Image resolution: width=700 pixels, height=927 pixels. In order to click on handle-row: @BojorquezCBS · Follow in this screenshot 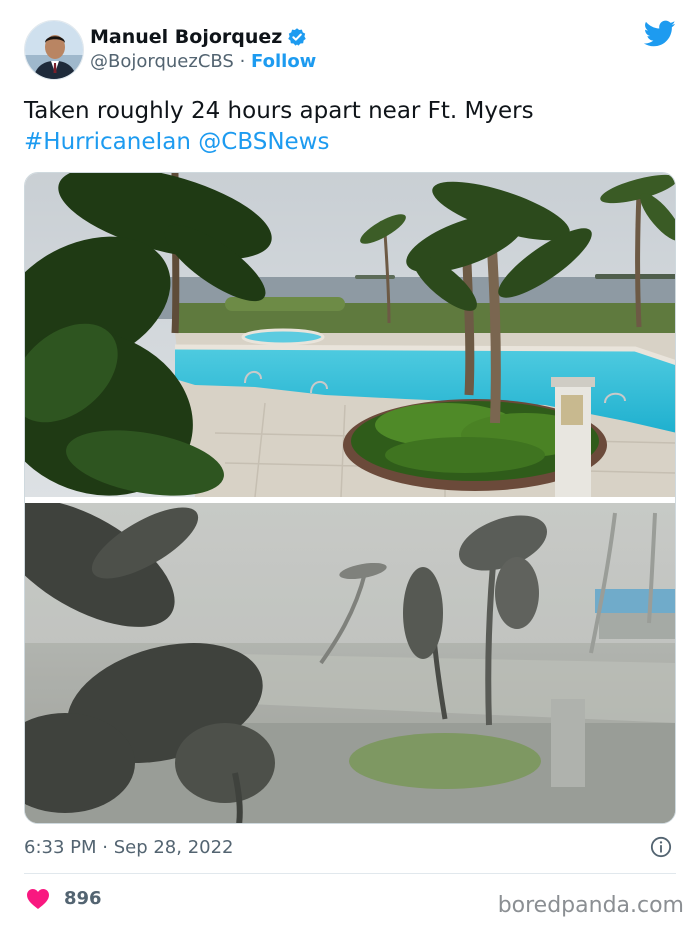, I will do `click(203, 62)`.